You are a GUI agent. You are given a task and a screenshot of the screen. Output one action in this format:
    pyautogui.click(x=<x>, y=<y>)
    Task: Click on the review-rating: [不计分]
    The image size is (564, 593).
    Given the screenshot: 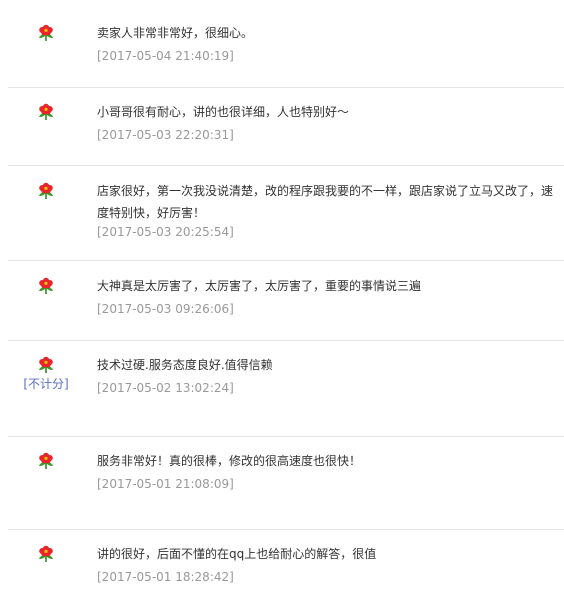 What is the action you would take?
    pyautogui.click(x=46, y=374)
    